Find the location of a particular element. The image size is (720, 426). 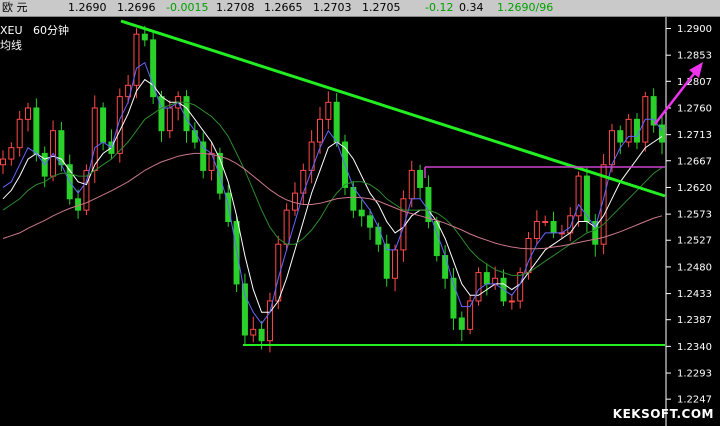

price-tick-label: 1.2807 is located at coordinates (694, 82).